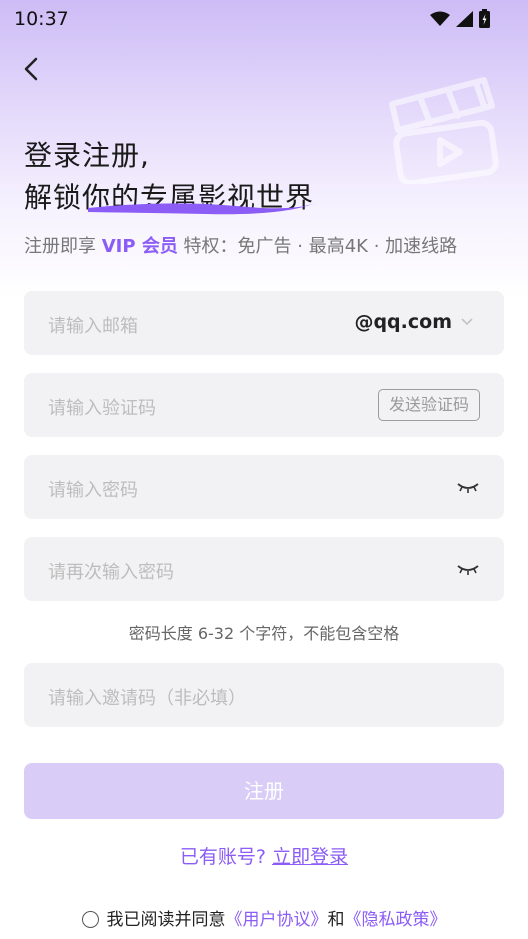 The height and width of the screenshot is (939, 528). Describe the element at coordinates (277, 920) in the screenshot. I see `user-agreement-link: 《用户协议》` at that location.